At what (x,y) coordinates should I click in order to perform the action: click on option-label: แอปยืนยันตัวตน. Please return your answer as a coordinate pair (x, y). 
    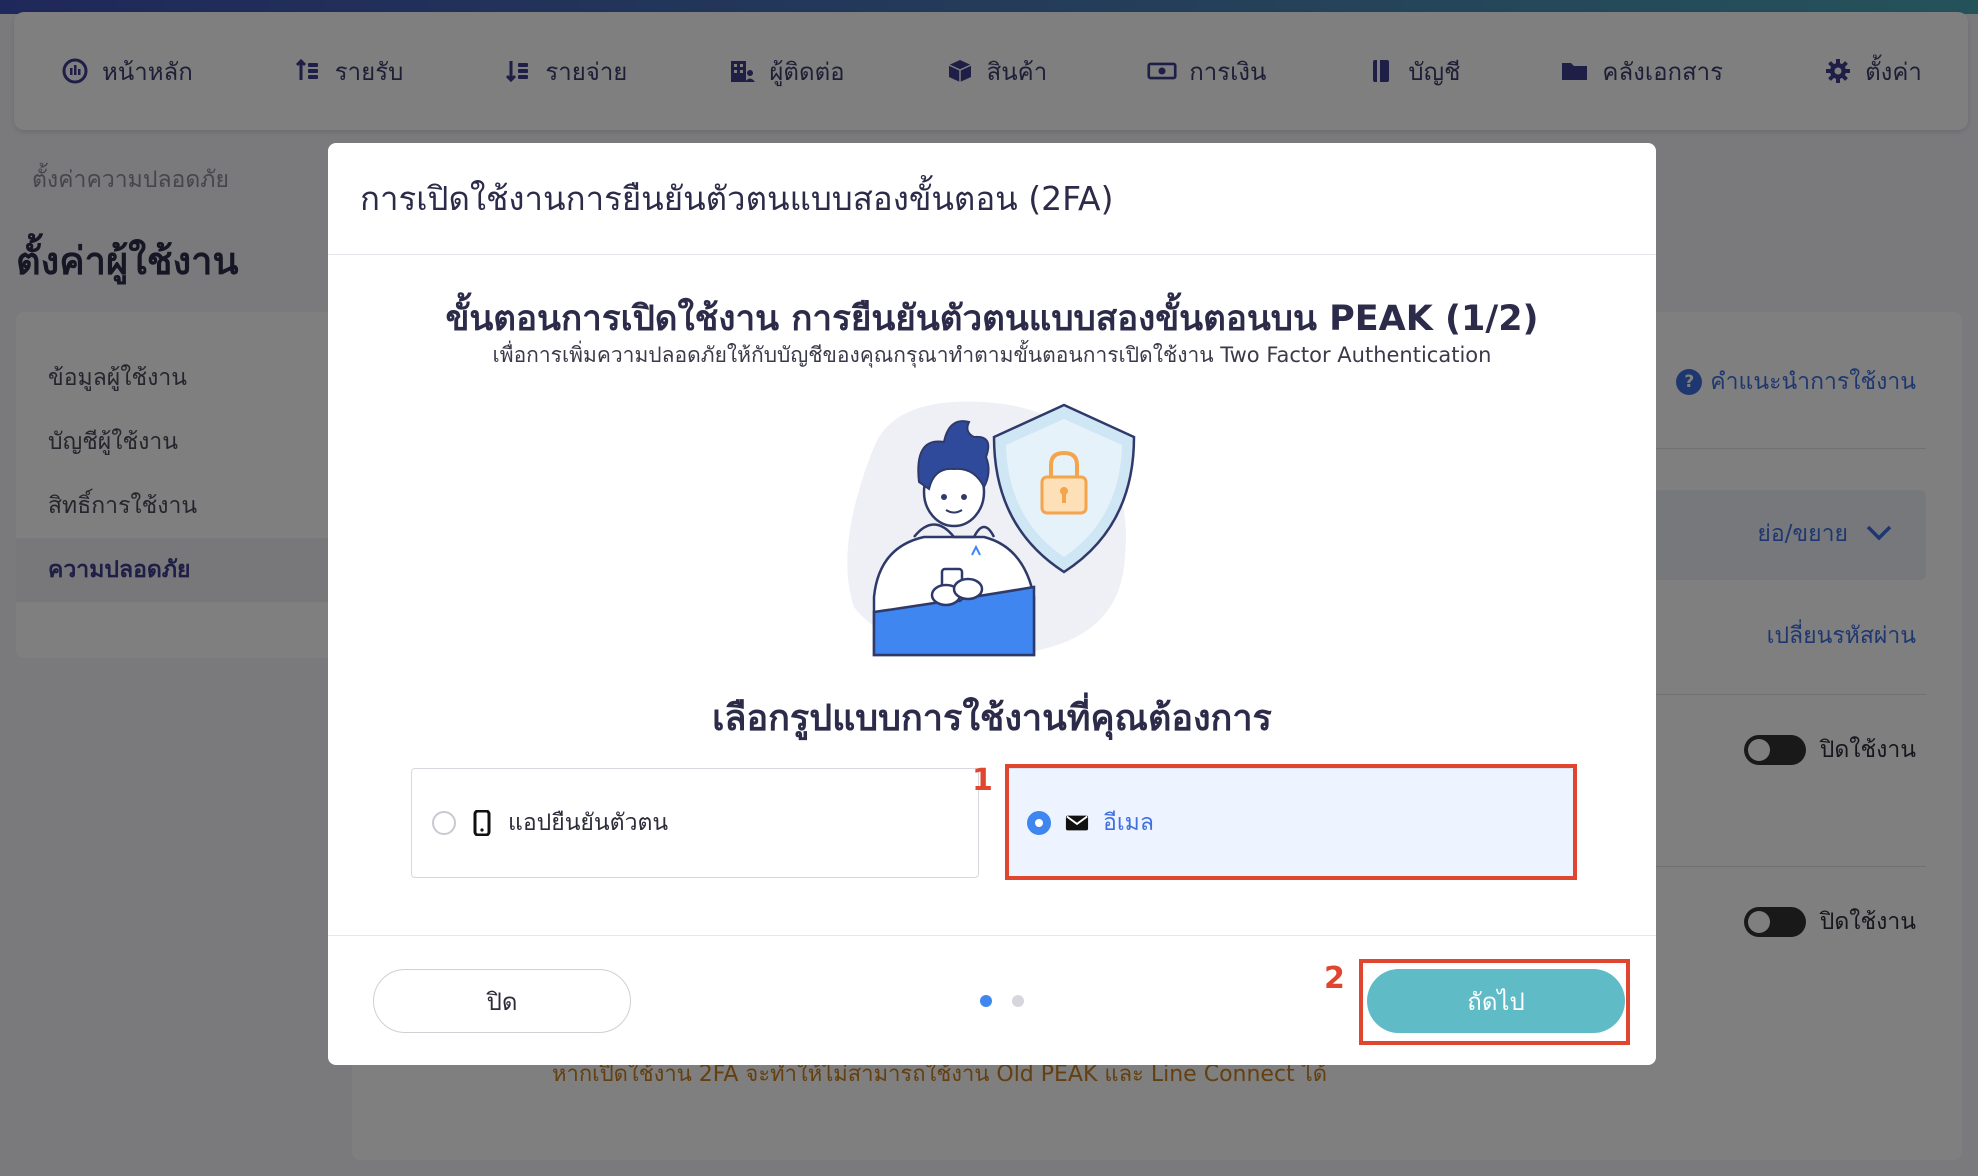
    Looking at the image, I should click on (588, 823).